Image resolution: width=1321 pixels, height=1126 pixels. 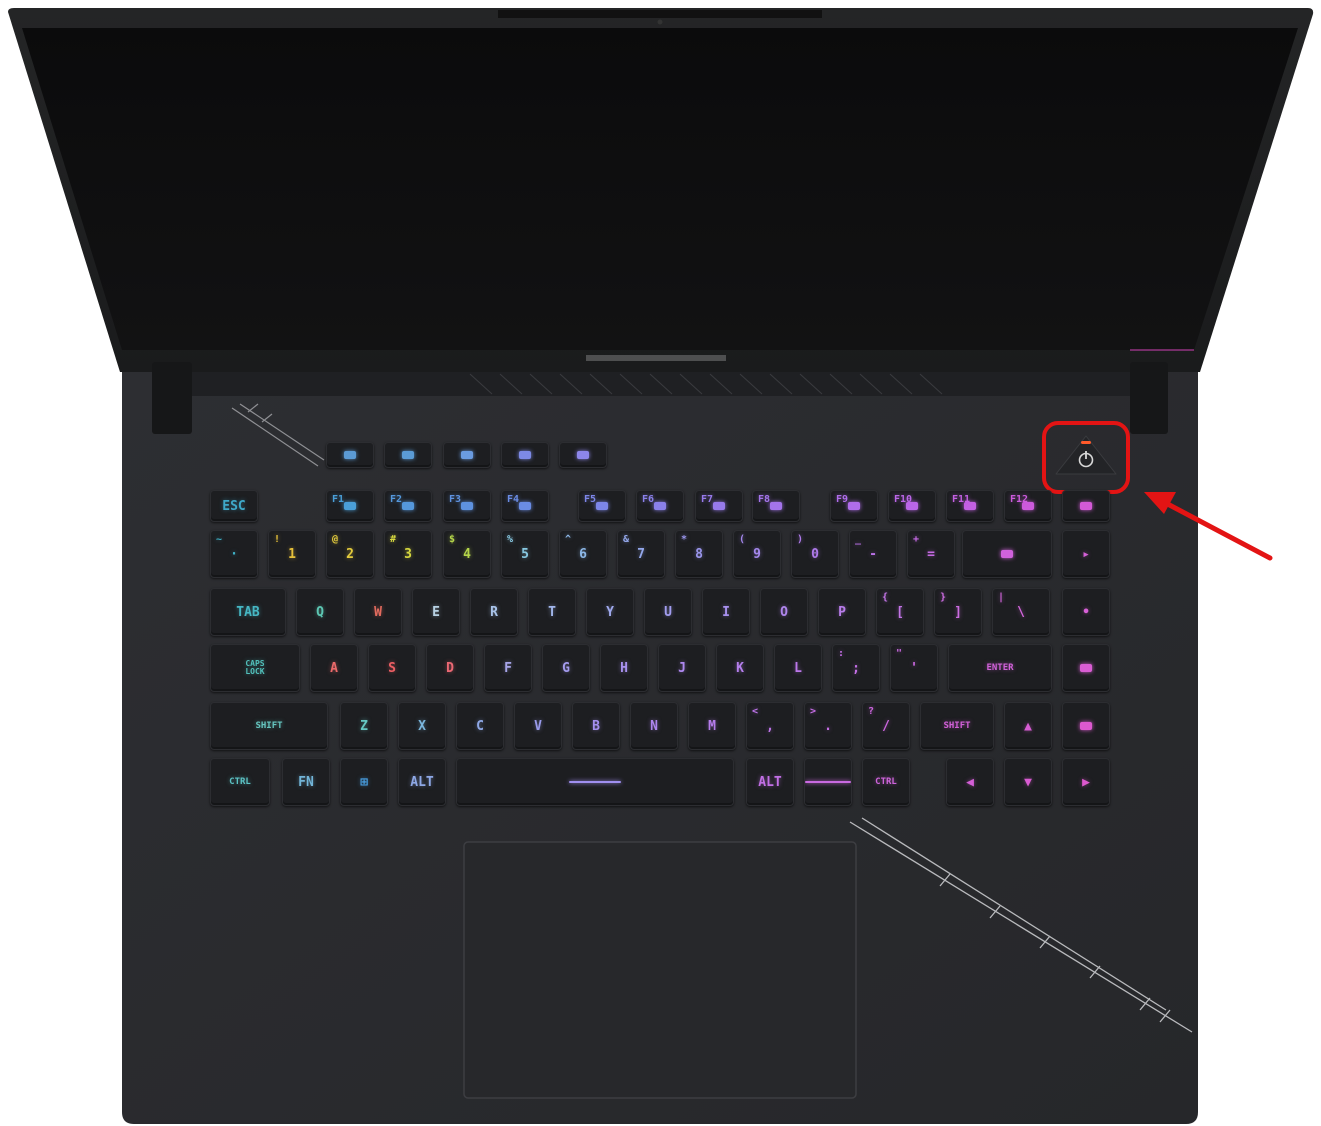 What do you see at coordinates (970, 506) in the screenshot?
I see `keyboard-key: F11` at bounding box center [970, 506].